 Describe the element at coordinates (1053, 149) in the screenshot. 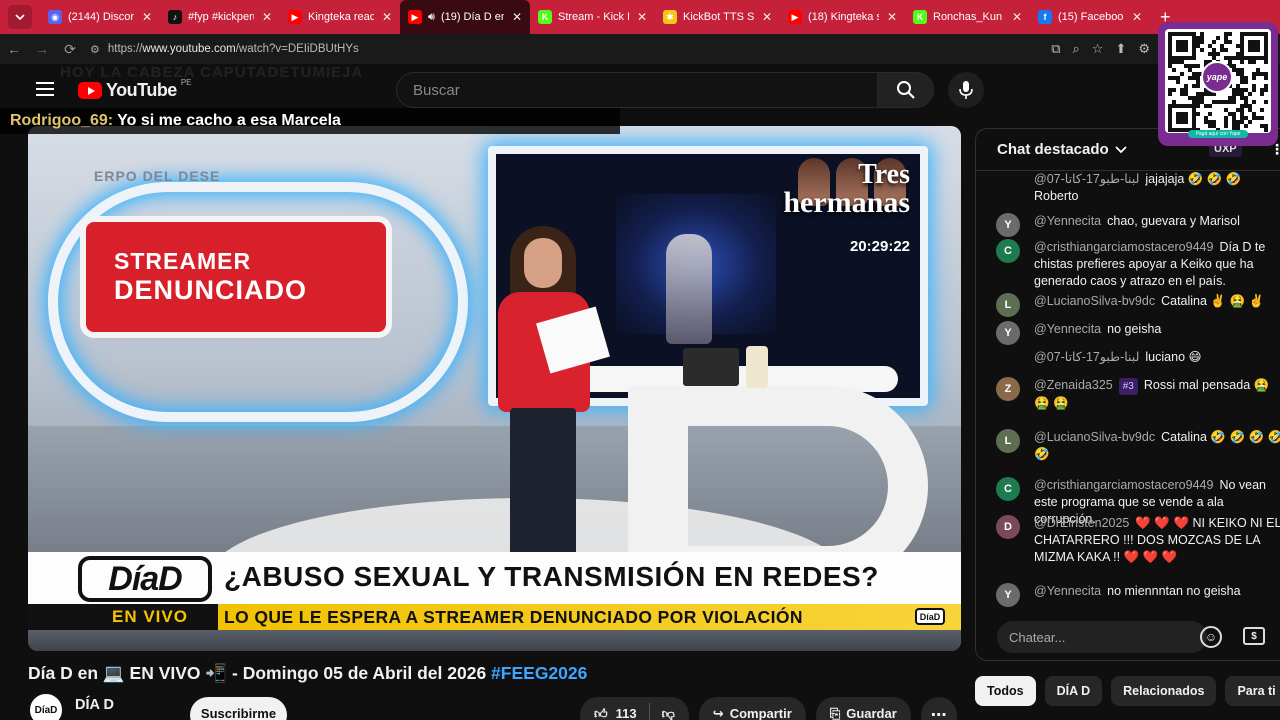

I see `chat-mode-selector: Chat destacado` at that location.